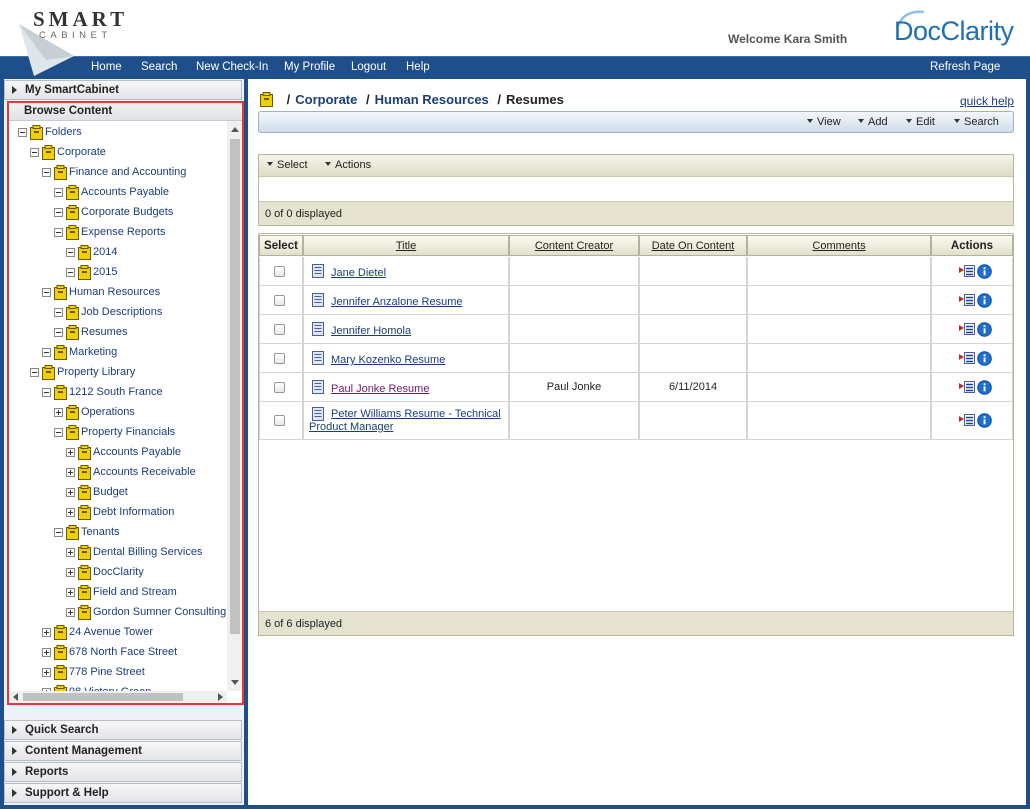  I want to click on tree-node-label: Gordon Sumner Consulting, so click(159, 612).